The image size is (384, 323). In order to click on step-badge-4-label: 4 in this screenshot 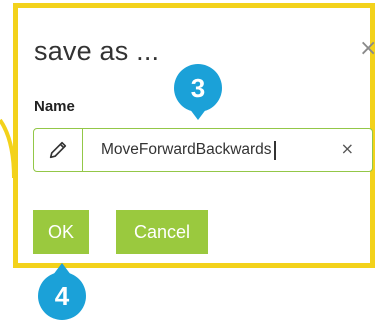, I will do `click(62, 295)`.